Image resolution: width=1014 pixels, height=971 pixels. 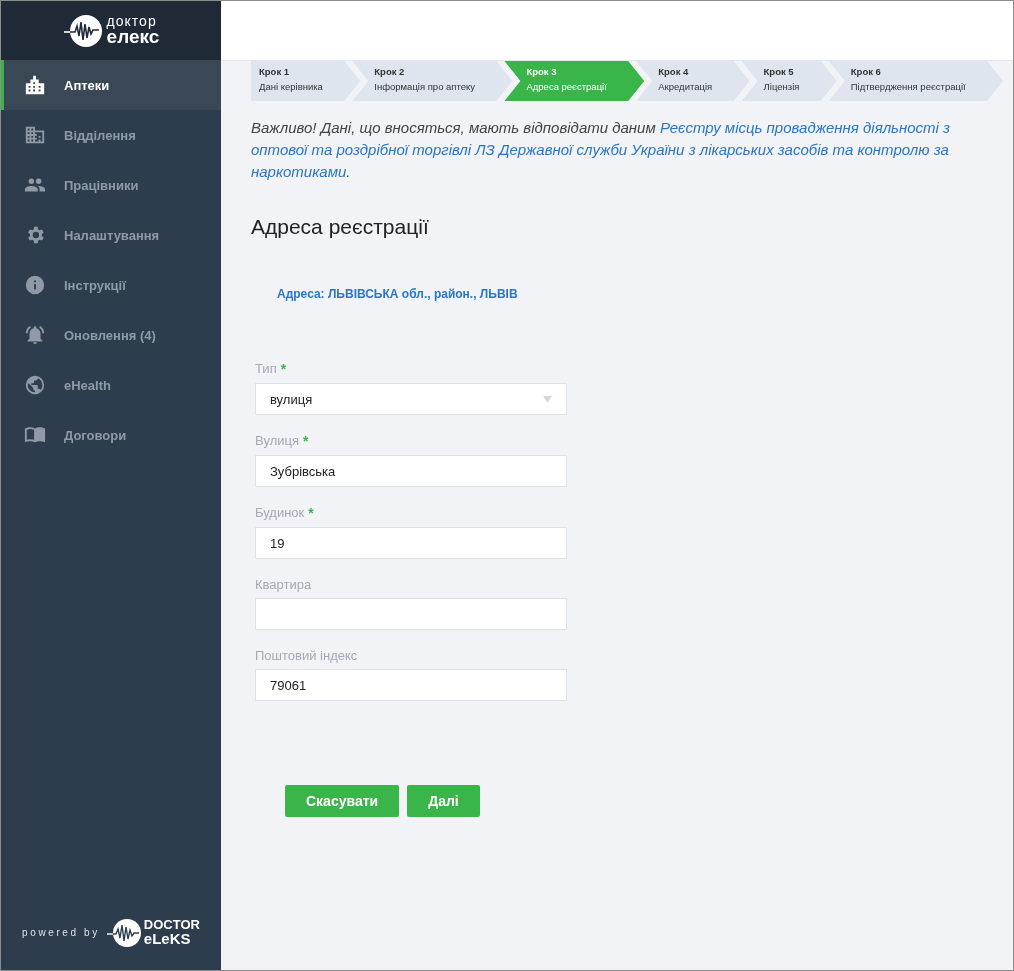 I want to click on building-icon, so click(x=35, y=85).